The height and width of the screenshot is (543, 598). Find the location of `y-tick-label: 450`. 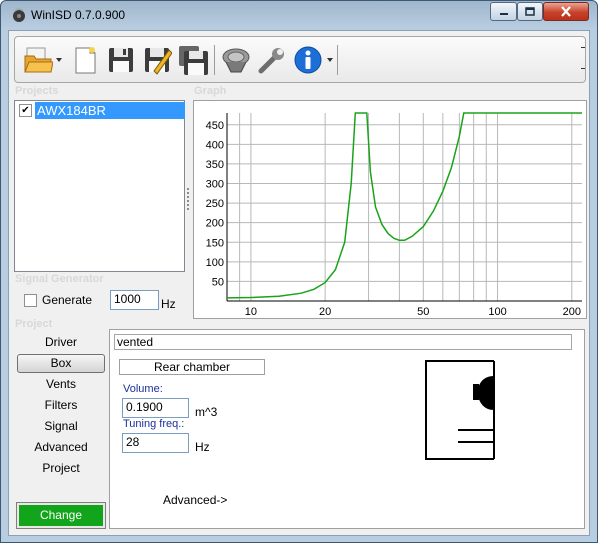

y-tick-label: 450 is located at coordinates (215, 126).